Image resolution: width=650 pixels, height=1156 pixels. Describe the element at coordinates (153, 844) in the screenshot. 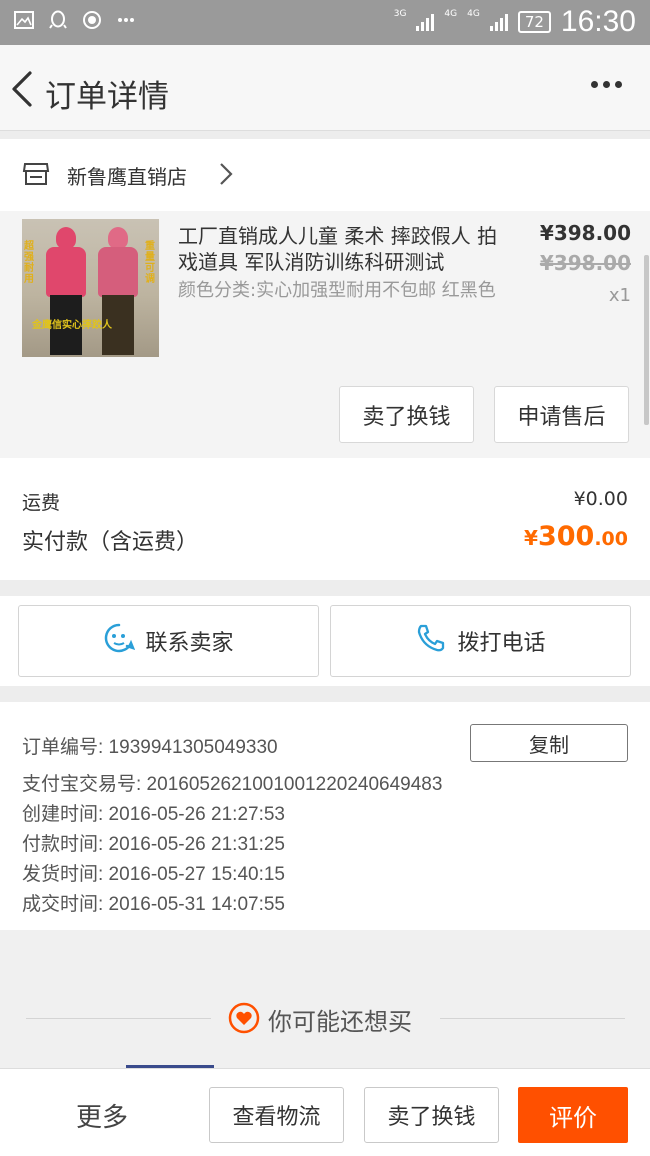

I see `paid-time: 付款时间: 2016-05-26 21:31:25` at that location.